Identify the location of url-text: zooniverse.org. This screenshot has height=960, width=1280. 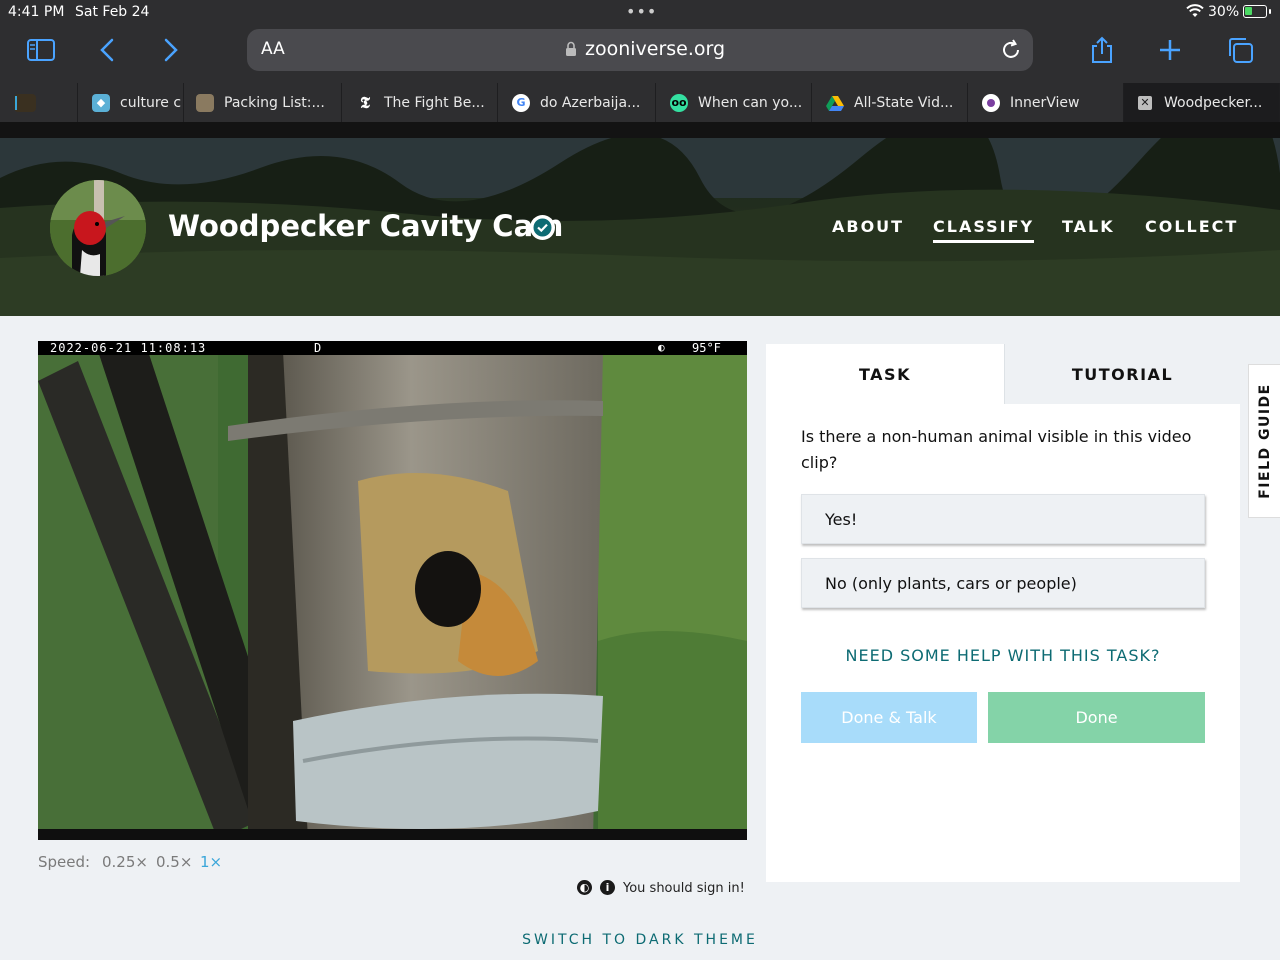
(655, 49).